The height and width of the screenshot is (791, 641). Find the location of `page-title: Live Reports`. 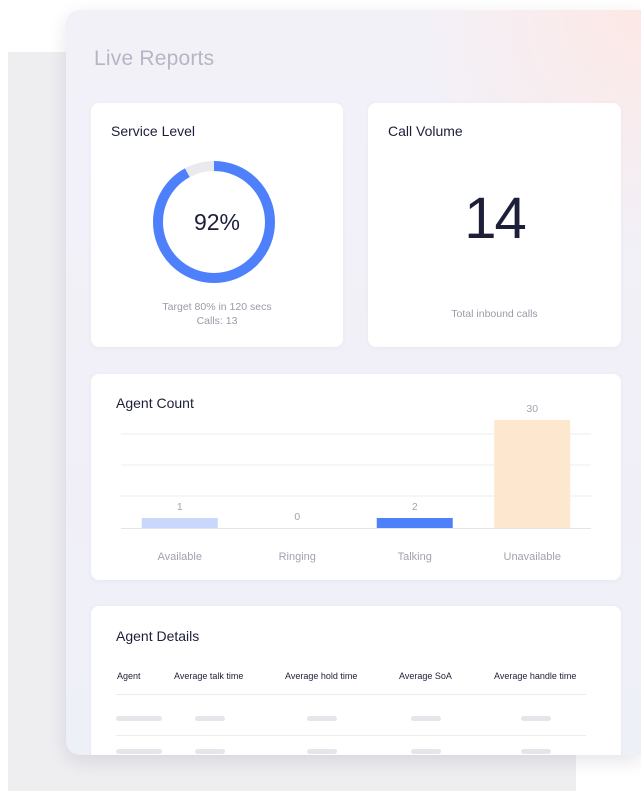

page-title: Live Reports is located at coordinates (154, 58).